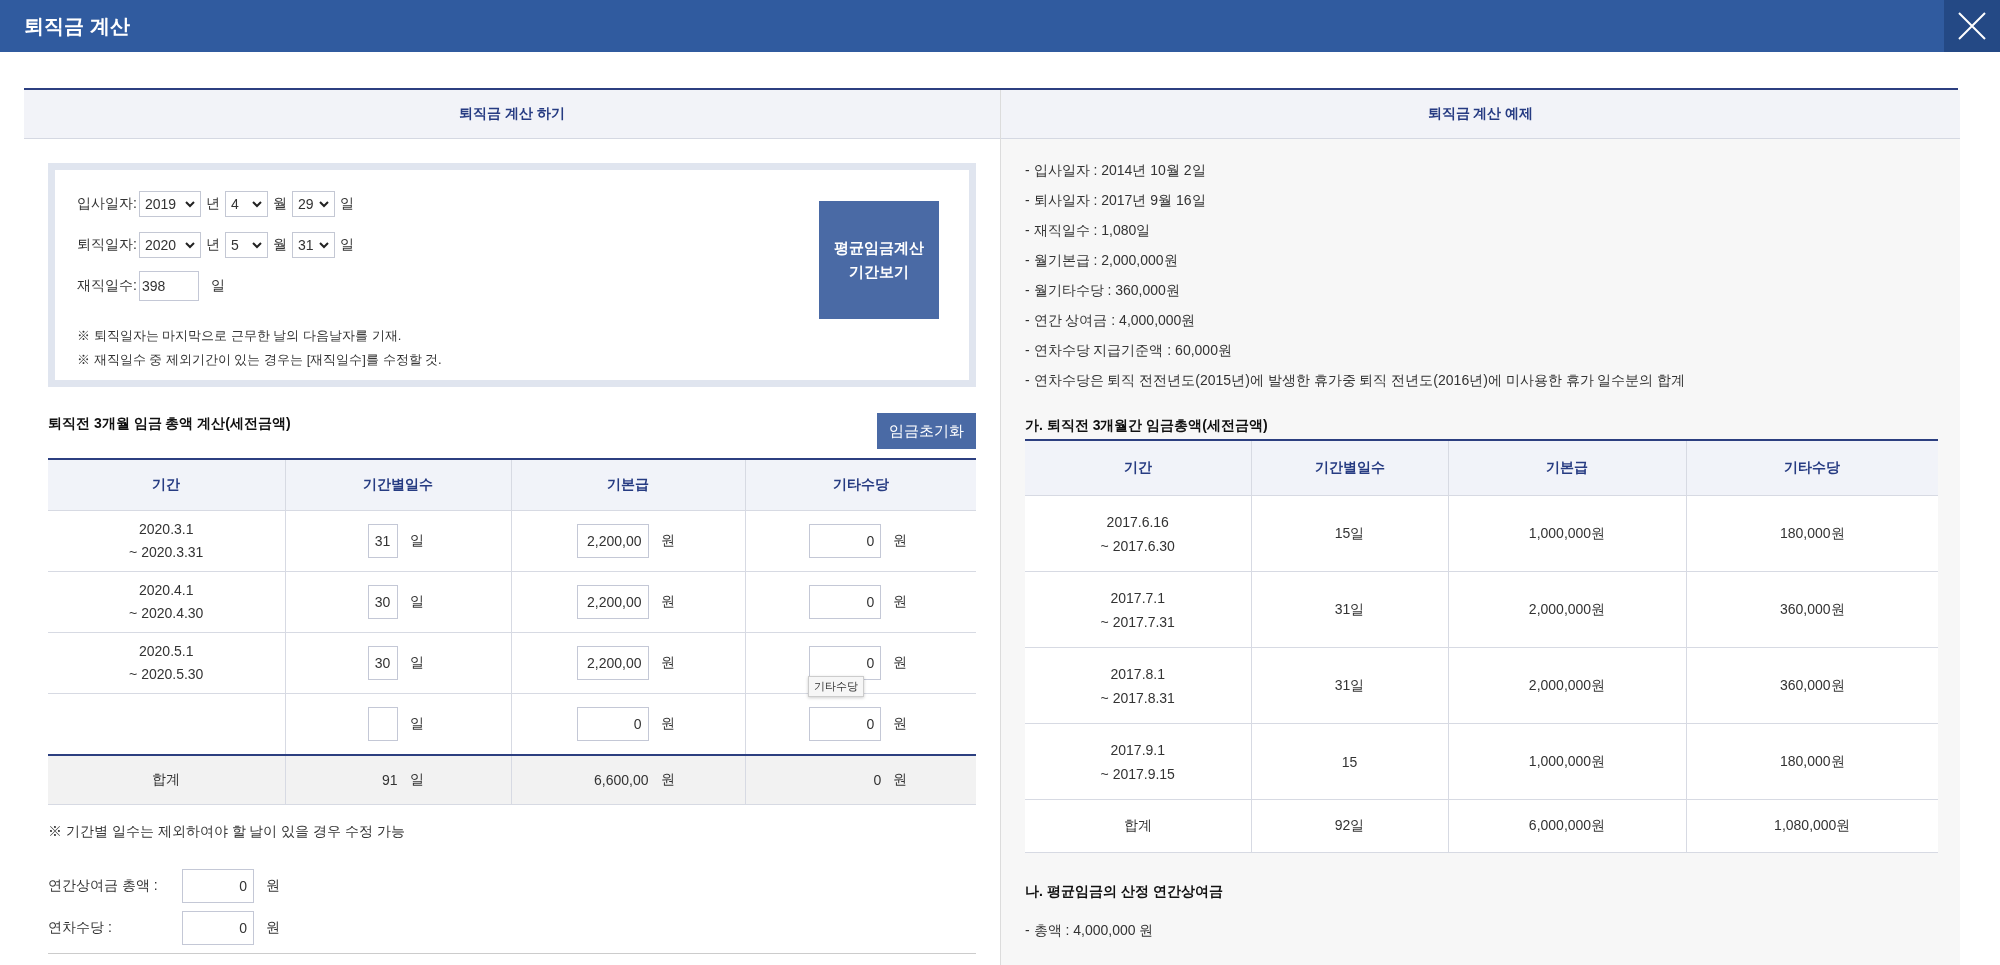 This screenshot has height=965, width=2000. What do you see at coordinates (879, 260) in the screenshot?
I see `period-button: 평균임금계산 기간보기` at bounding box center [879, 260].